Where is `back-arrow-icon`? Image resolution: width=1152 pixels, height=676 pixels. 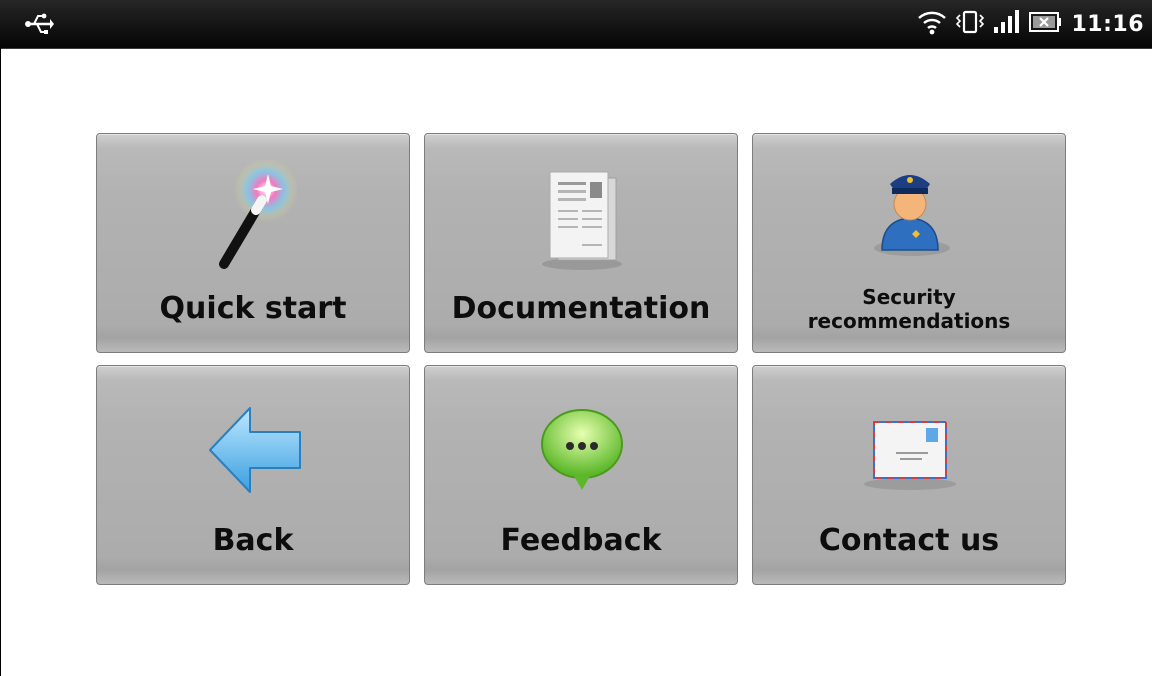
back-arrow-icon is located at coordinates (254, 450).